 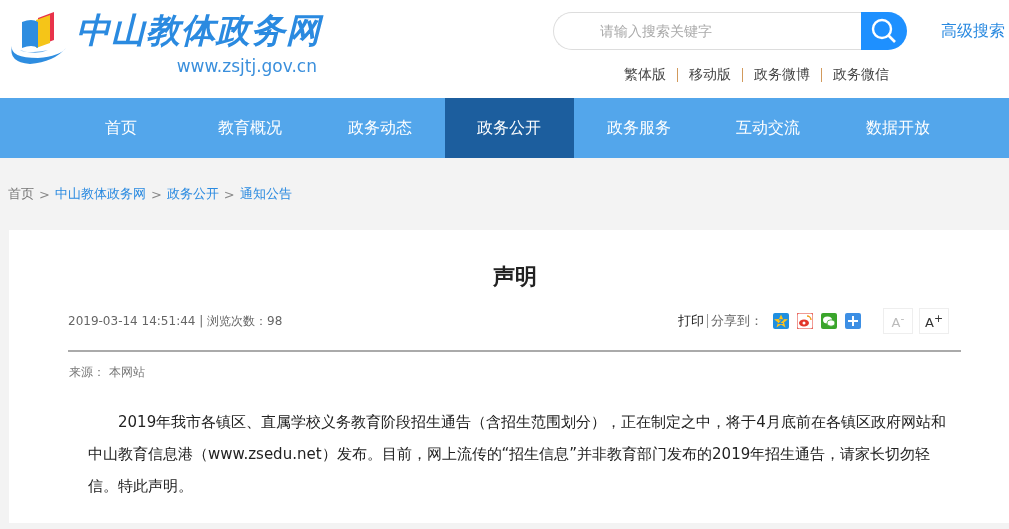 I want to click on search-icon, so click(x=884, y=31).